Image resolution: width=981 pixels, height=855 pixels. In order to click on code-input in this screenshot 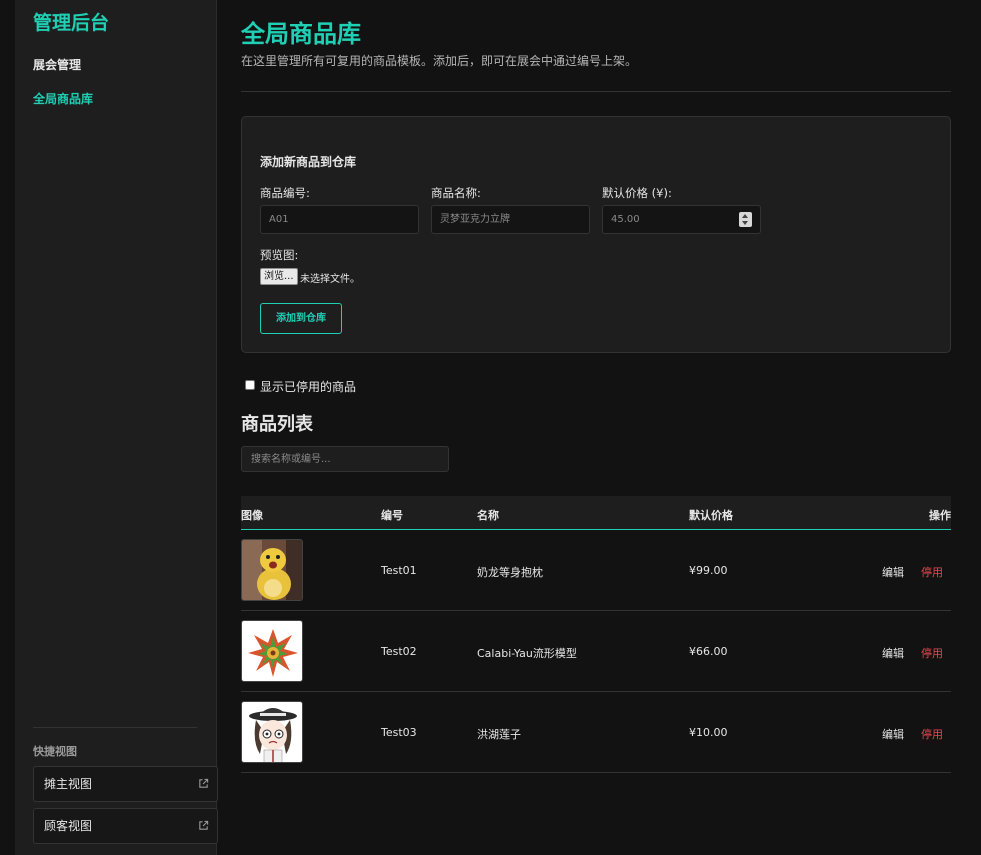, I will do `click(339, 219)`.